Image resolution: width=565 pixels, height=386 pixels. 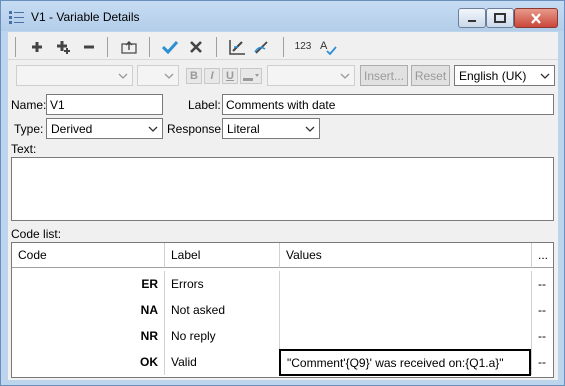 I want to click on properties-icon, so click(x=237, y=47).